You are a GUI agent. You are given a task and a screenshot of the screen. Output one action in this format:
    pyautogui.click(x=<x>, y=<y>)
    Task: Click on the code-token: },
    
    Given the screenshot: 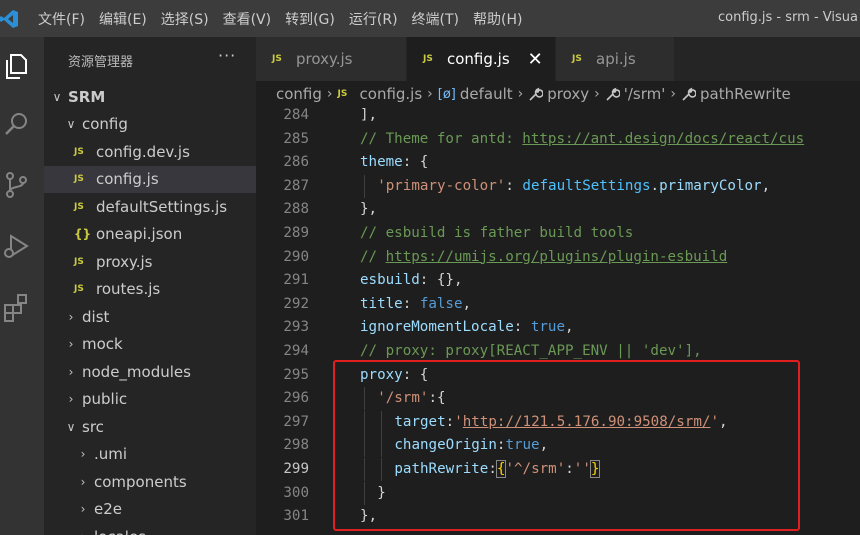 What is the action you would take?
    pyautogui.click(x=369, y=209)
    